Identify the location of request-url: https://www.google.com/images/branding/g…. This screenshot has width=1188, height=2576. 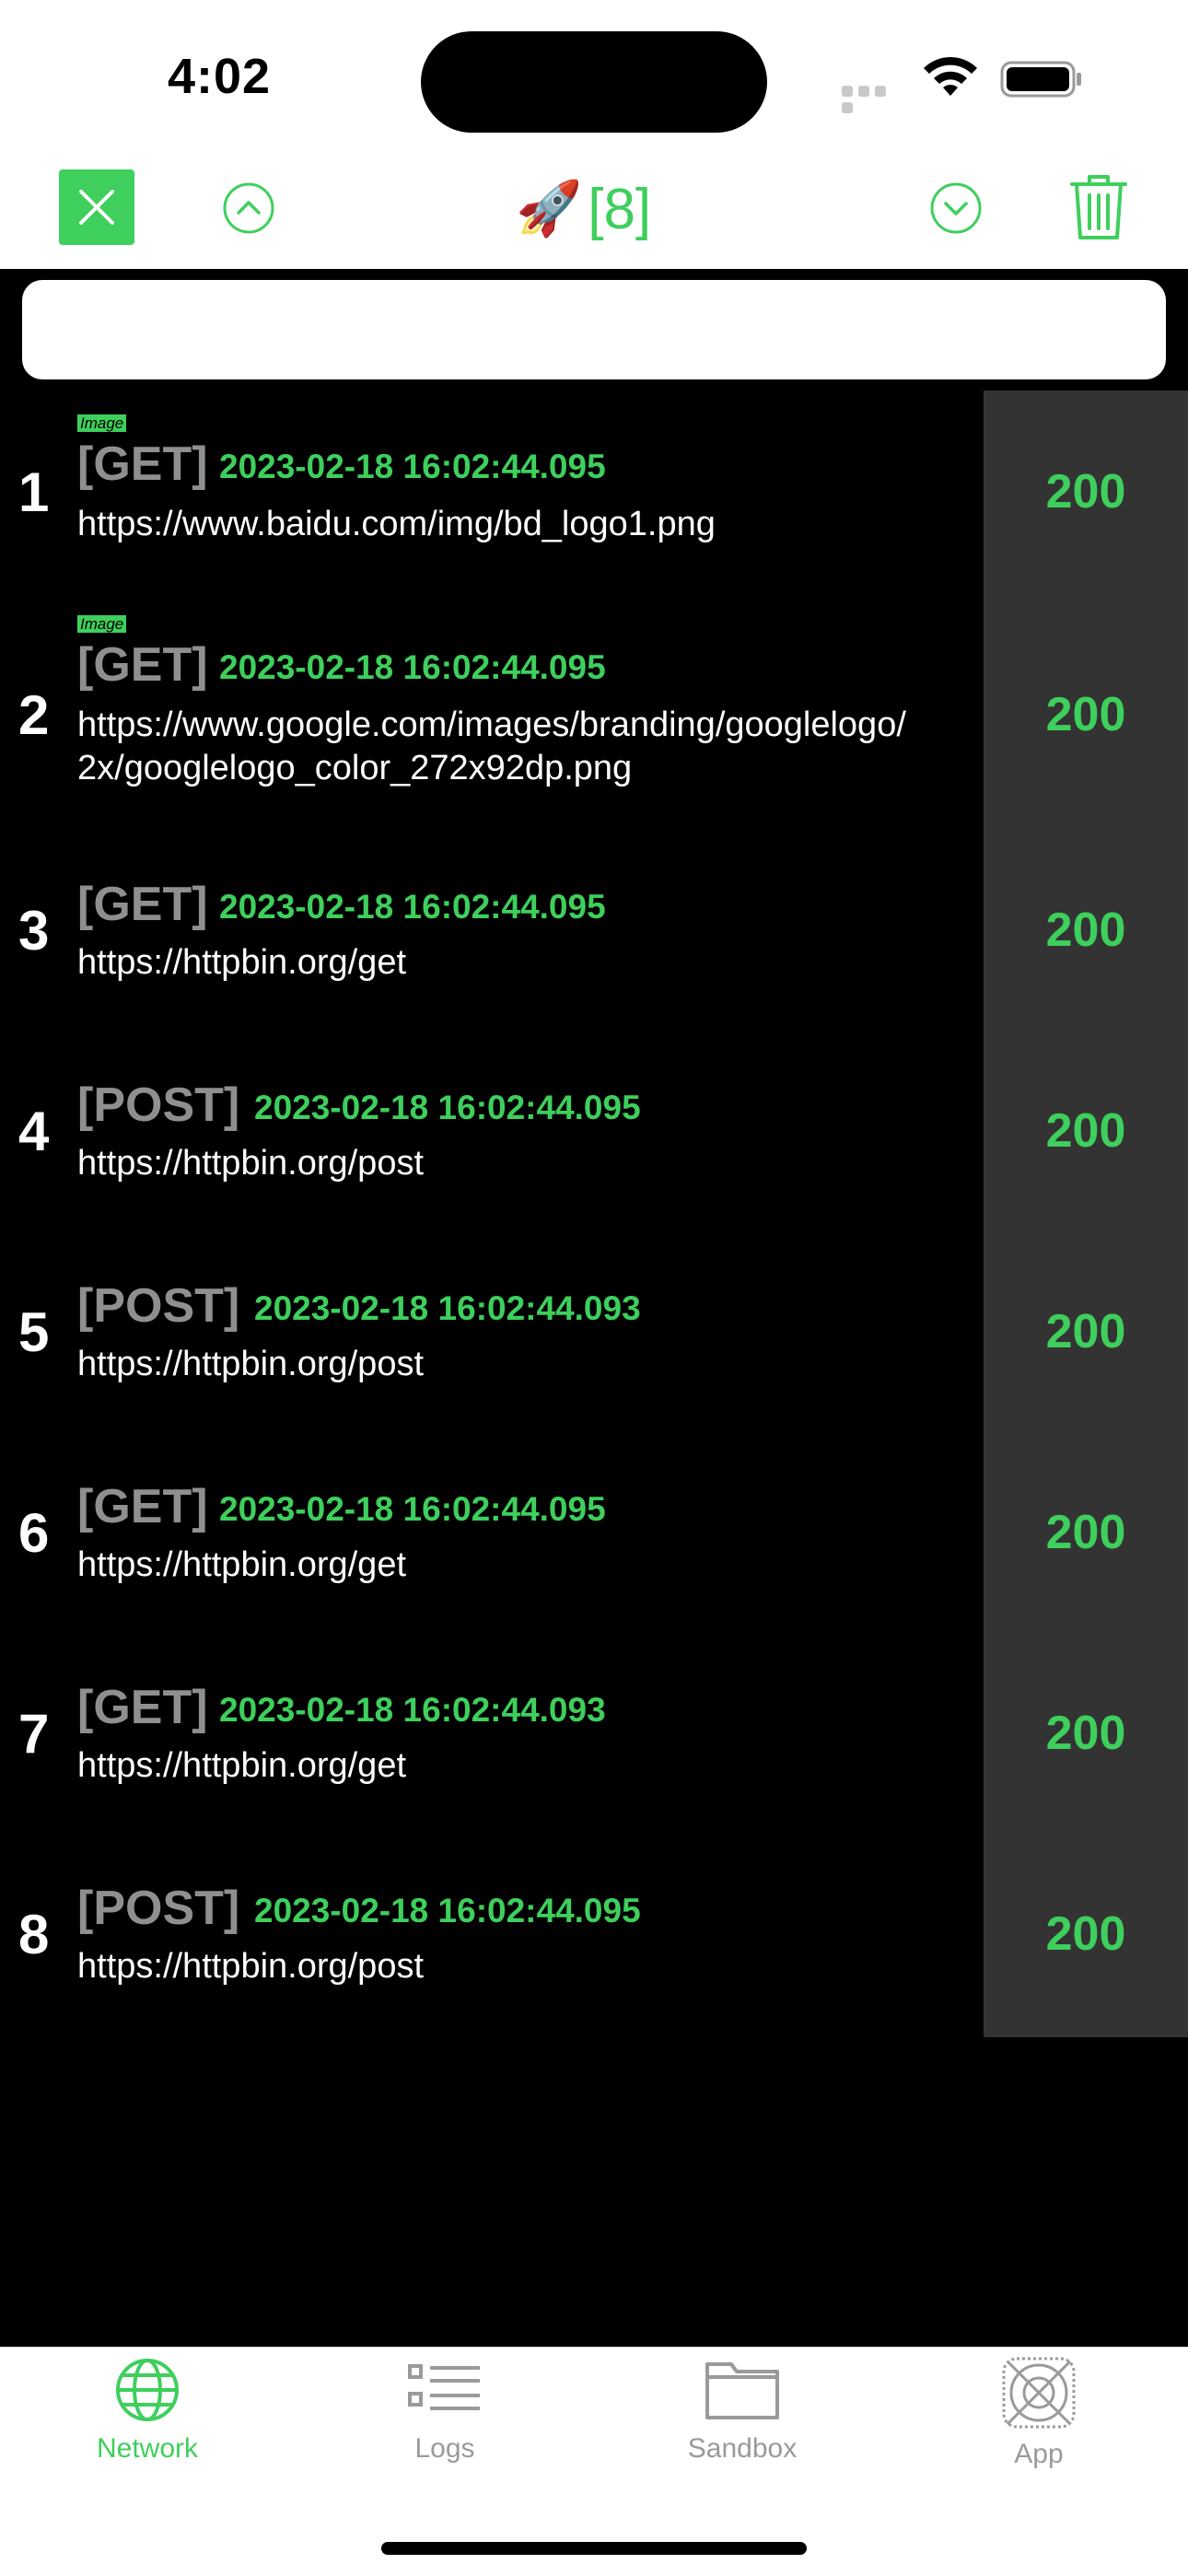
(491, 746).